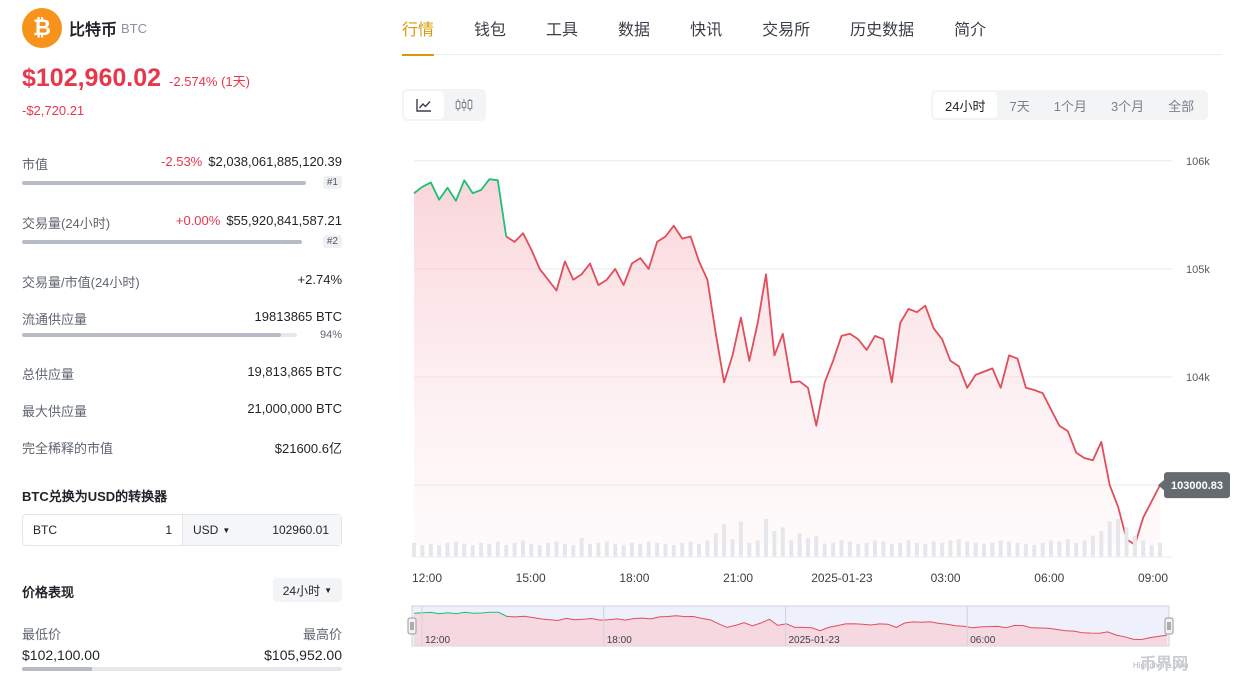  I want to click on high-price-value: $105,952.00, so click(303, 655).